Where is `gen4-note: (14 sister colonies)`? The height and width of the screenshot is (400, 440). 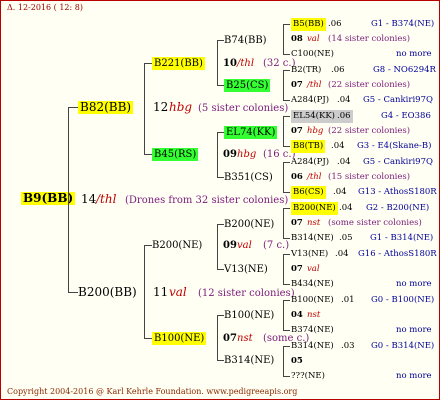 gen4-note: (14 sister colonies) is located at coordinates (369, 39).